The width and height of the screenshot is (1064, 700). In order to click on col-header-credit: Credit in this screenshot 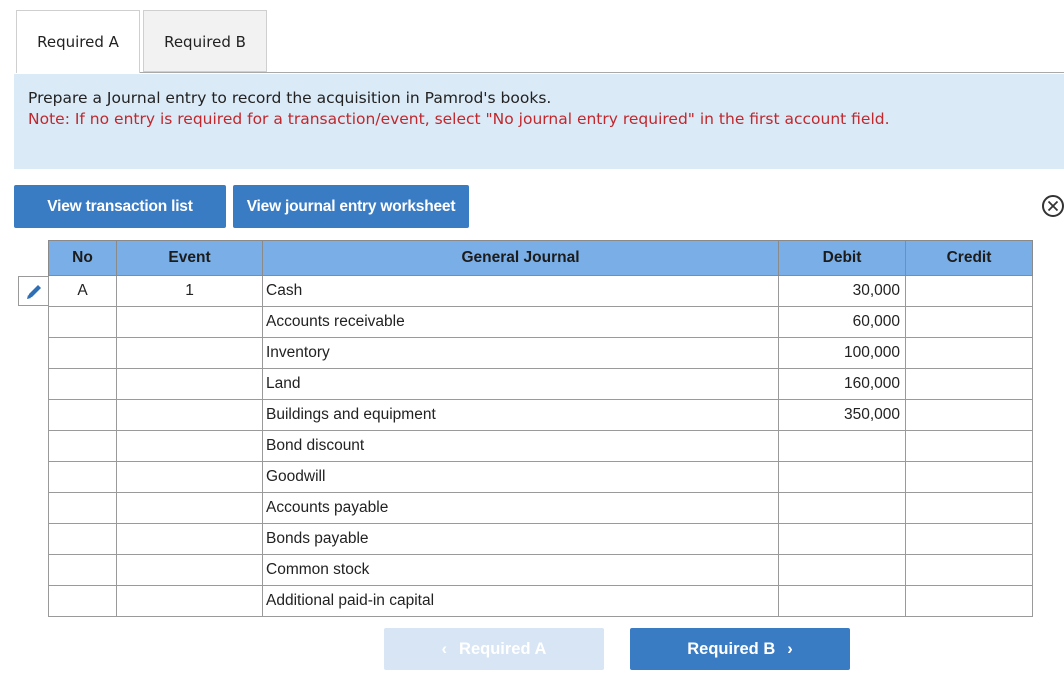, I will do `click(969, 258)`.